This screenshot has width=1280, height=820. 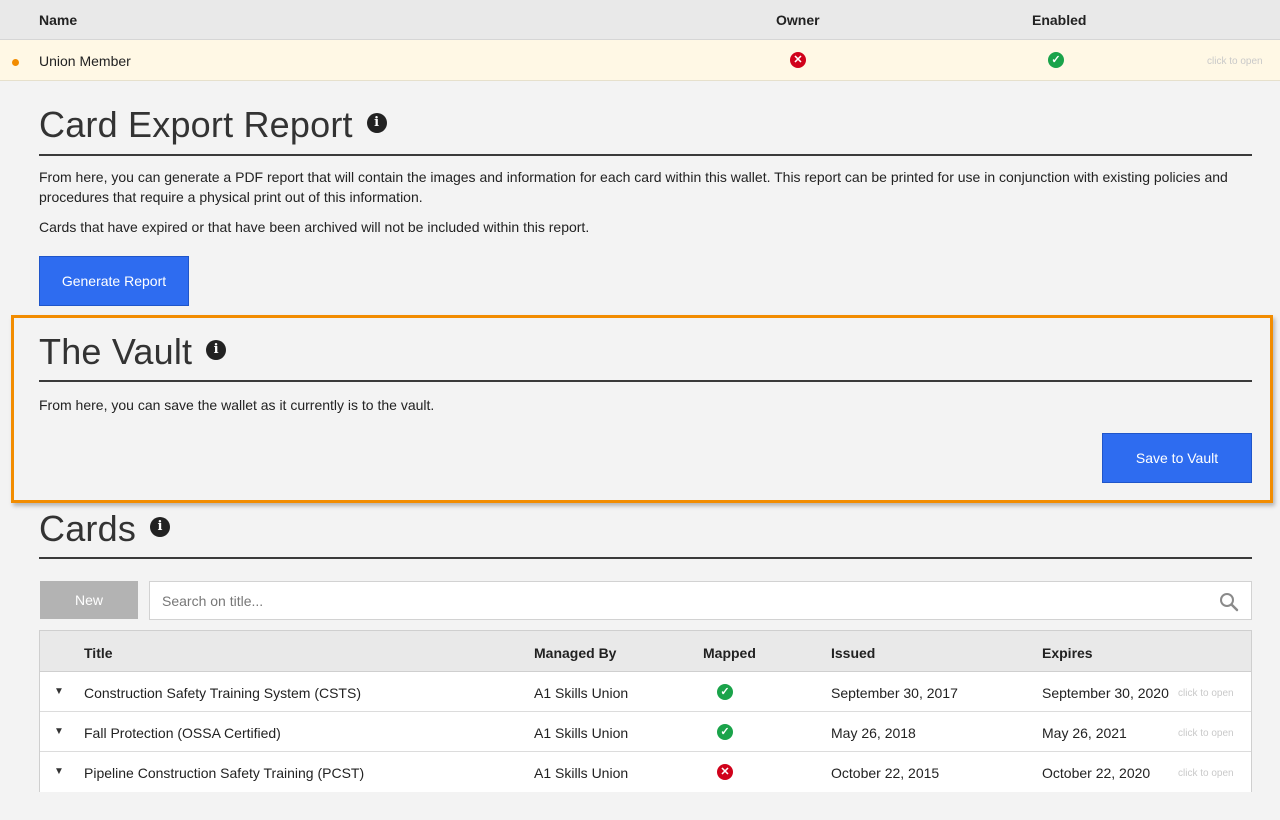 What do you see at coordinates (182, 733) in the screenshot?
I see `card-title: Fall Protection (OSSA Certified)` at bounding box center [182, 733].